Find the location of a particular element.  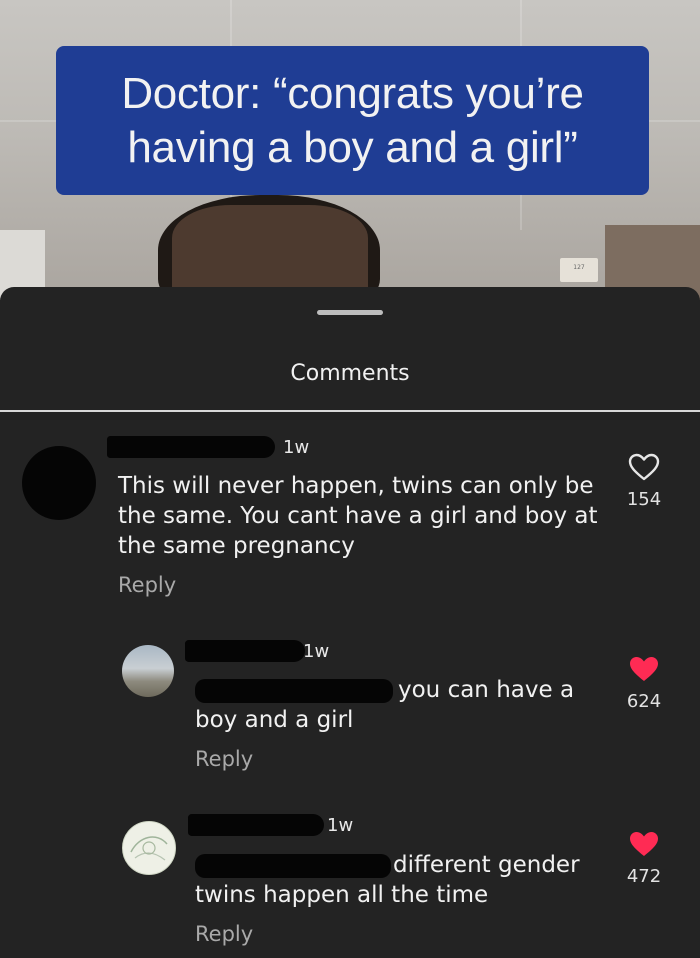

divider is located at coordinates (350, 411).